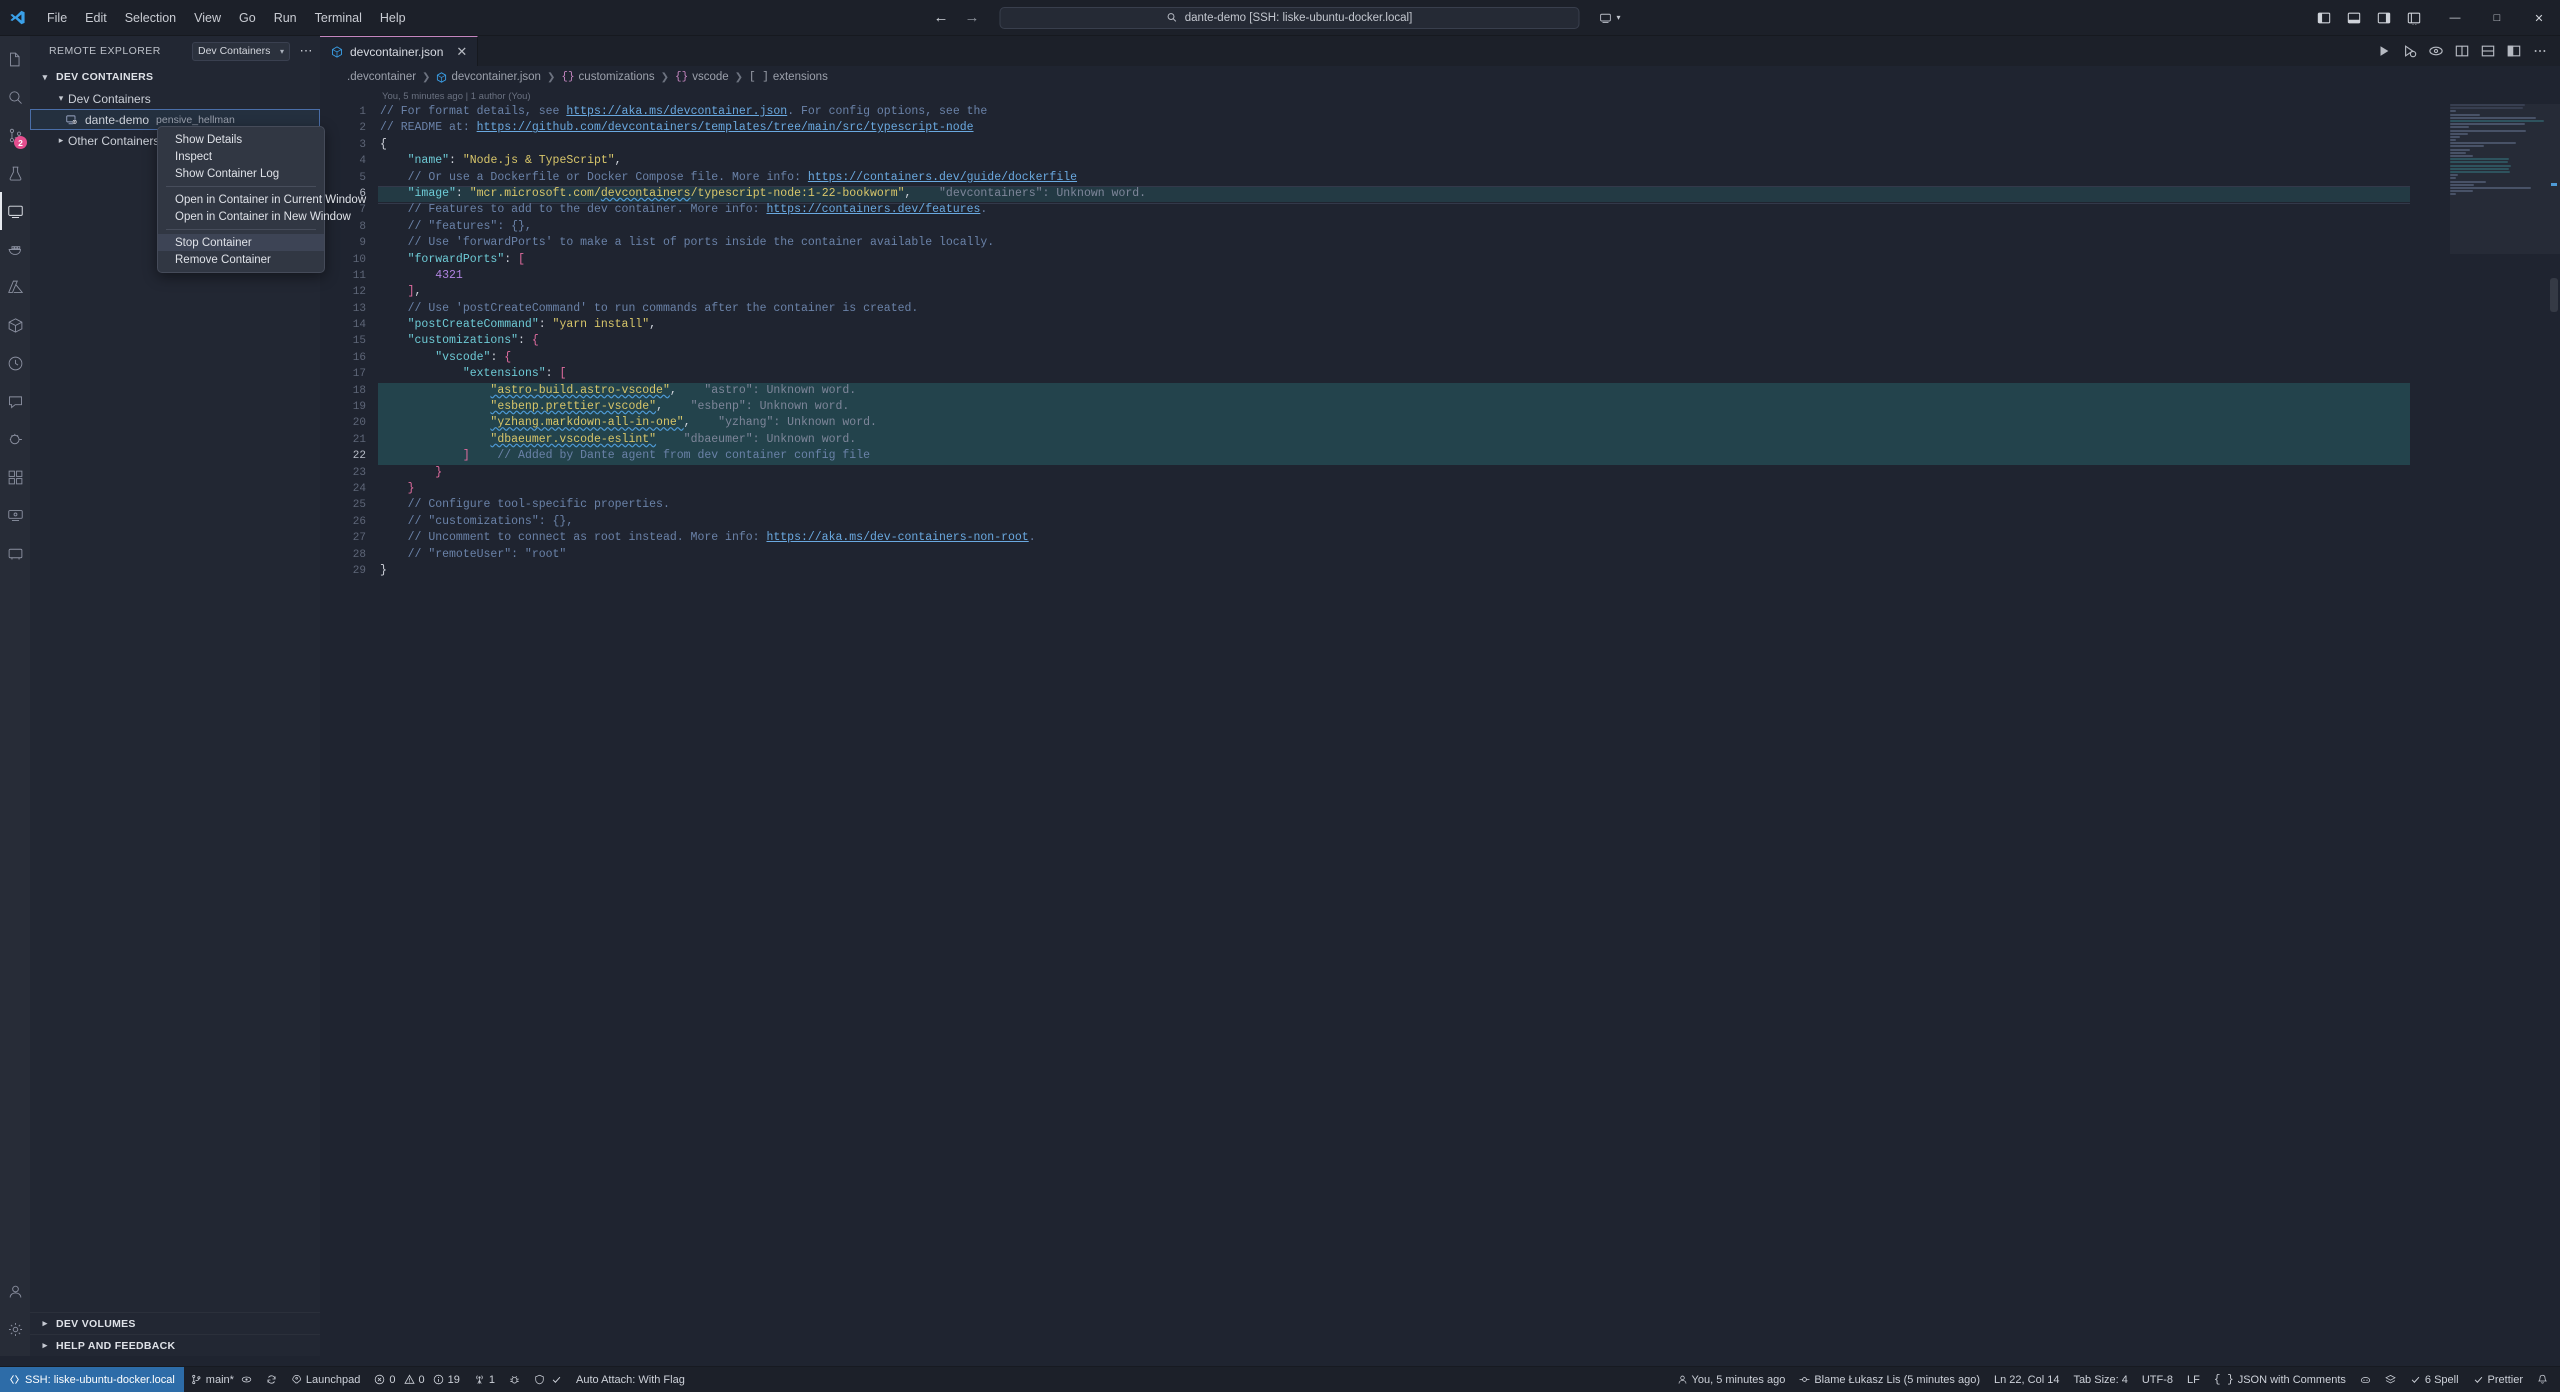 The image size is (2560, 1392). Describe the element at coordinates (15, 363) in the screenshot. I see `activity-item-timeline` at that location.